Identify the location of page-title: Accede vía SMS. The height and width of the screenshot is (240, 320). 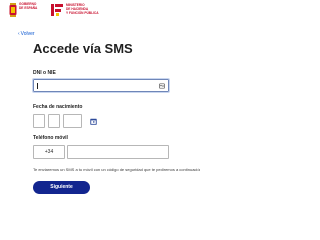
(83, 48).